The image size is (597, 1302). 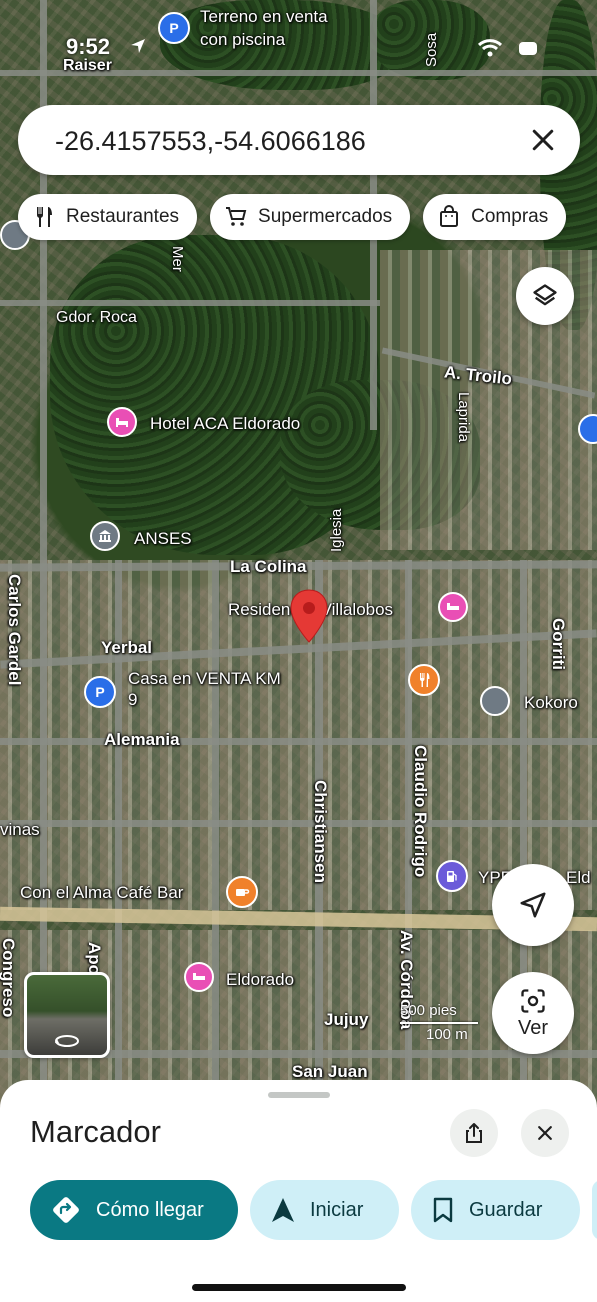 What do you see at coordinates (533, 1027) in the screenshot?
I see `ver-label: Ver` at bounding box center [533, 1027].